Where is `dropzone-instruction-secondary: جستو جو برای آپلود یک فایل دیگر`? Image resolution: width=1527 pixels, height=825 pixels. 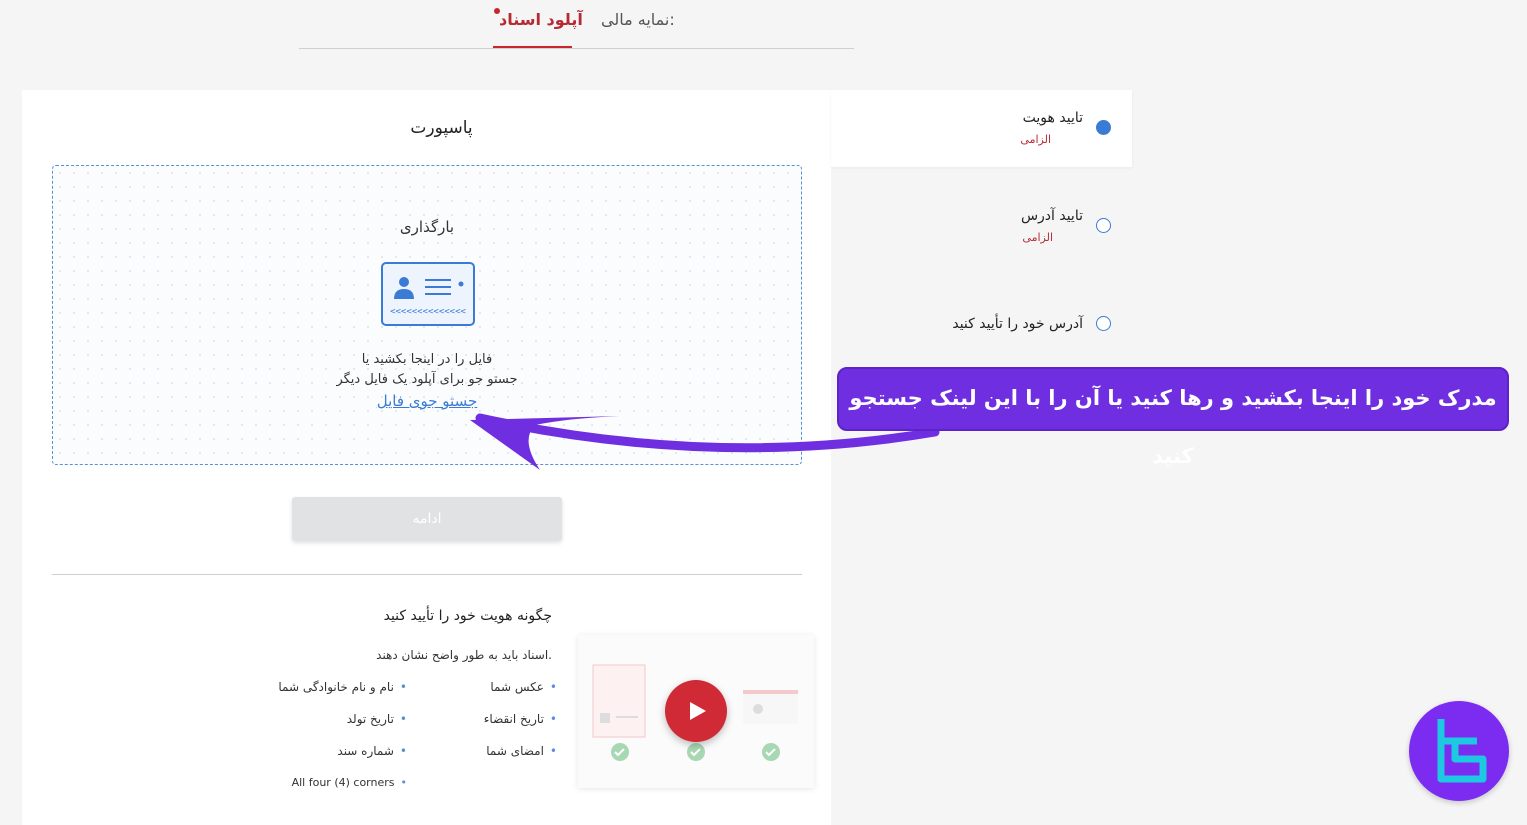 dropzone-instruction-secondary: جستو جو برای آپلود یک فایل دیگر is located at coordinates (427, 379).